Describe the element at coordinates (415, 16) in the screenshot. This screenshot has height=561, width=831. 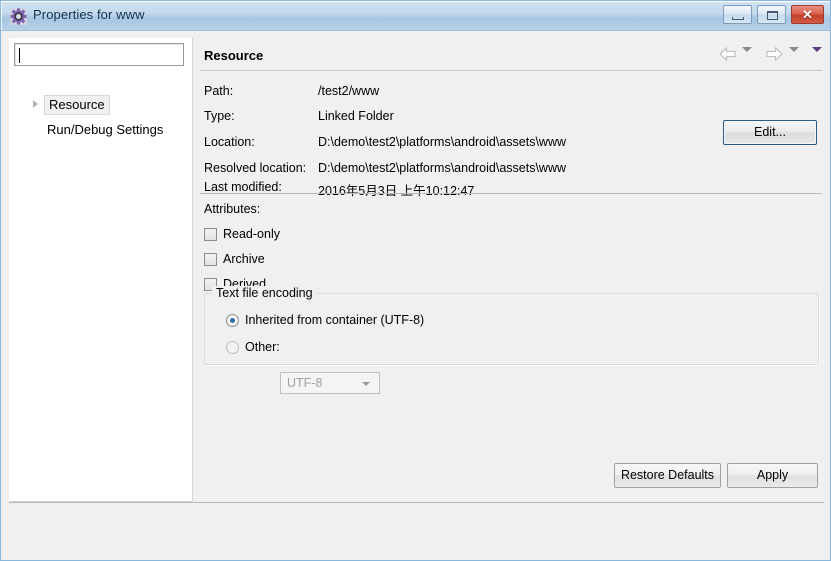
I see `window-titlebar: Properties for www ✕` at that location.